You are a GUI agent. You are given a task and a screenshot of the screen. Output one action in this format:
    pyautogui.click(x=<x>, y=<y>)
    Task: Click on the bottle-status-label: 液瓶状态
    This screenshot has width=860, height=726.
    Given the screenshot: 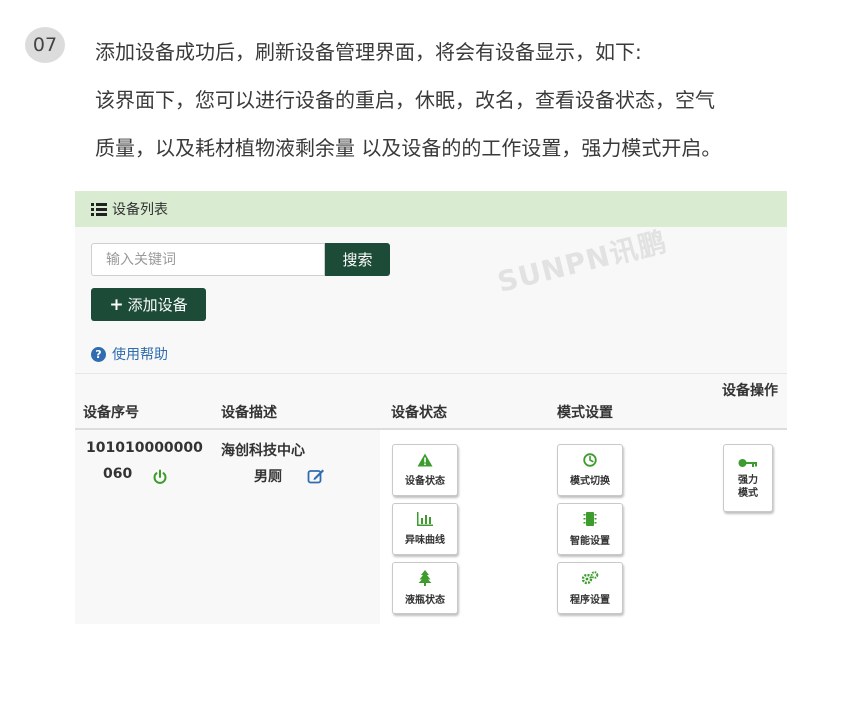 What is the action you would take?
    pyautogui.click(x=425, y=600)
    